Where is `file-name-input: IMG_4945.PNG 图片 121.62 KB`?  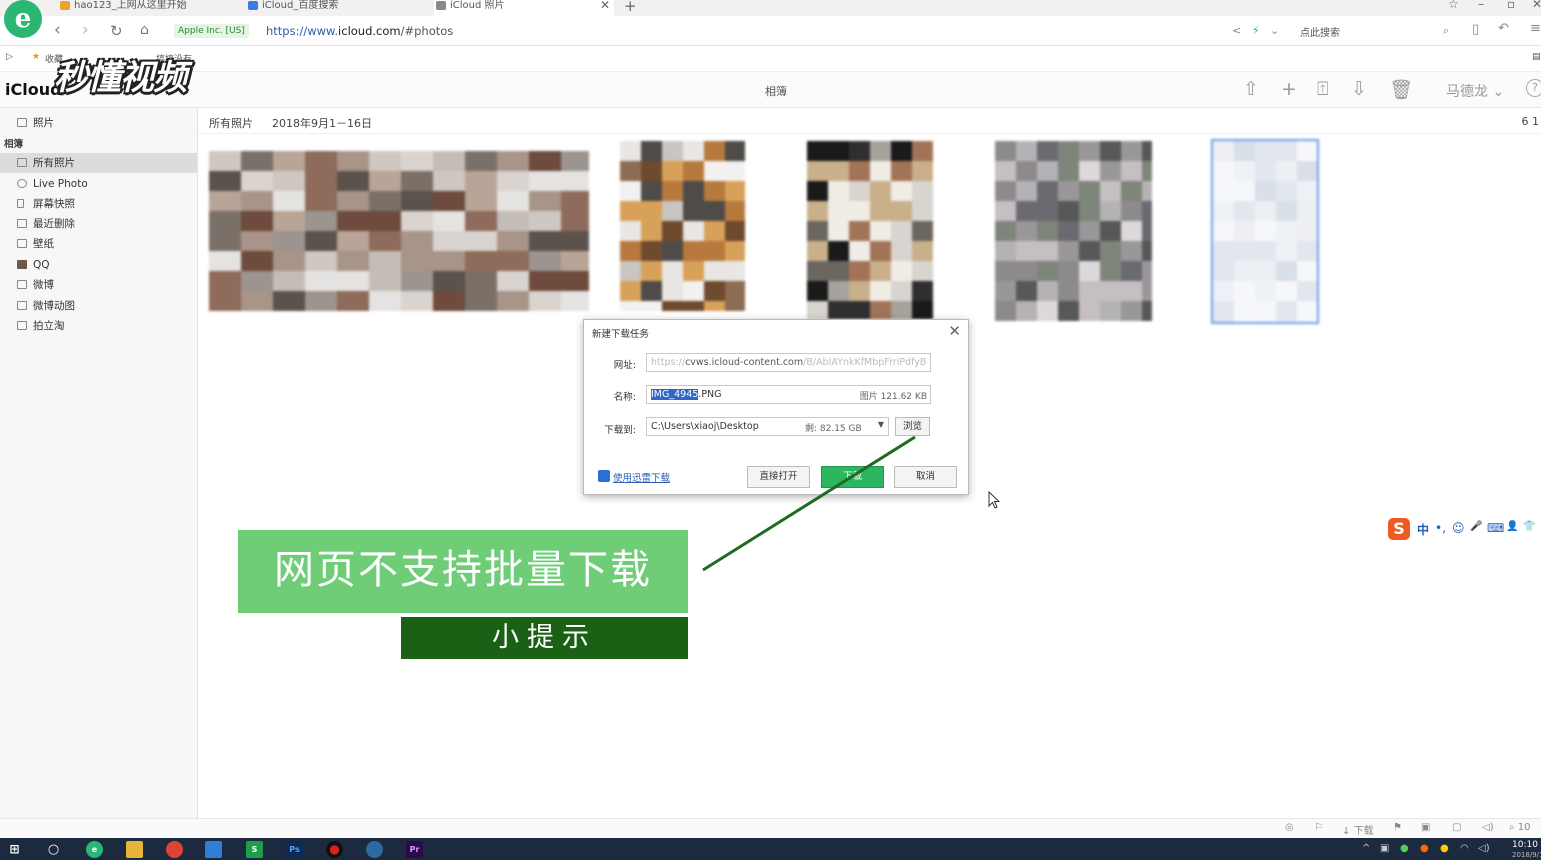
file-name-input: IMG_4945.PNG 图片 121.62 KB is located at coordinates (788, 394).